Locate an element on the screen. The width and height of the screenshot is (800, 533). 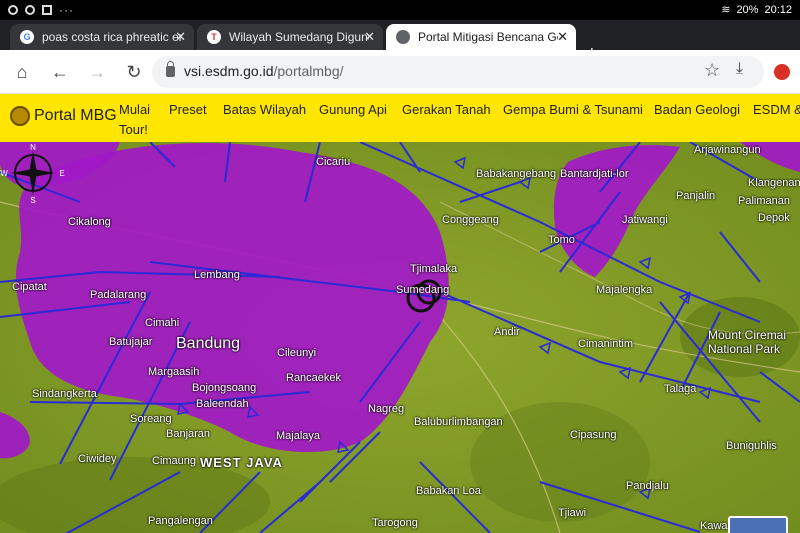
globe-icon is located at coordinates (403, 37).